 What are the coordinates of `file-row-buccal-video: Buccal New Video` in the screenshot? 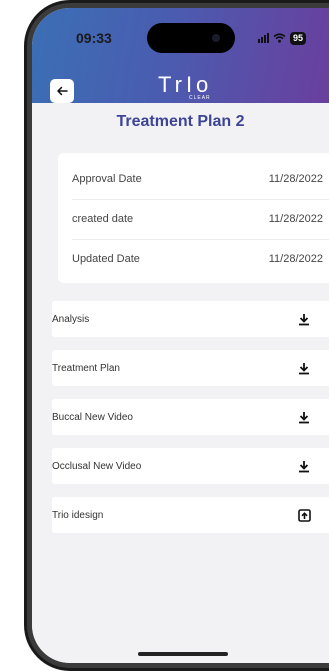 It's located at (190, 417).